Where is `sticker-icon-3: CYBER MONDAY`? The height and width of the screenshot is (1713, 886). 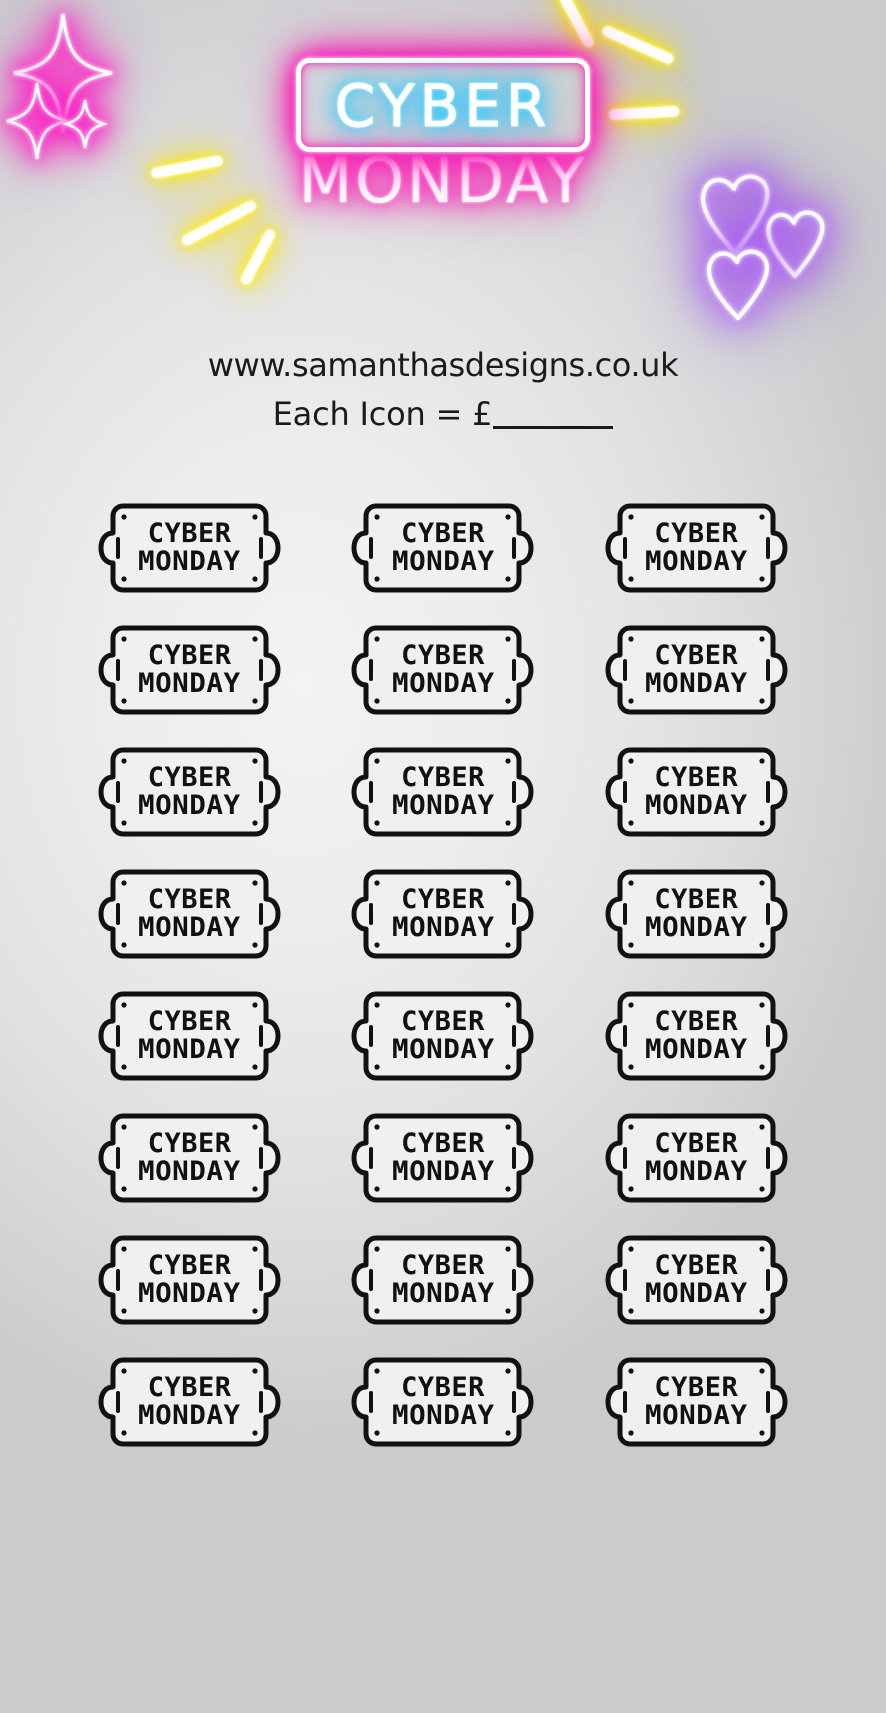 sticker-icon-3: CYBER MONDAY is located at coordinates (696, 548).